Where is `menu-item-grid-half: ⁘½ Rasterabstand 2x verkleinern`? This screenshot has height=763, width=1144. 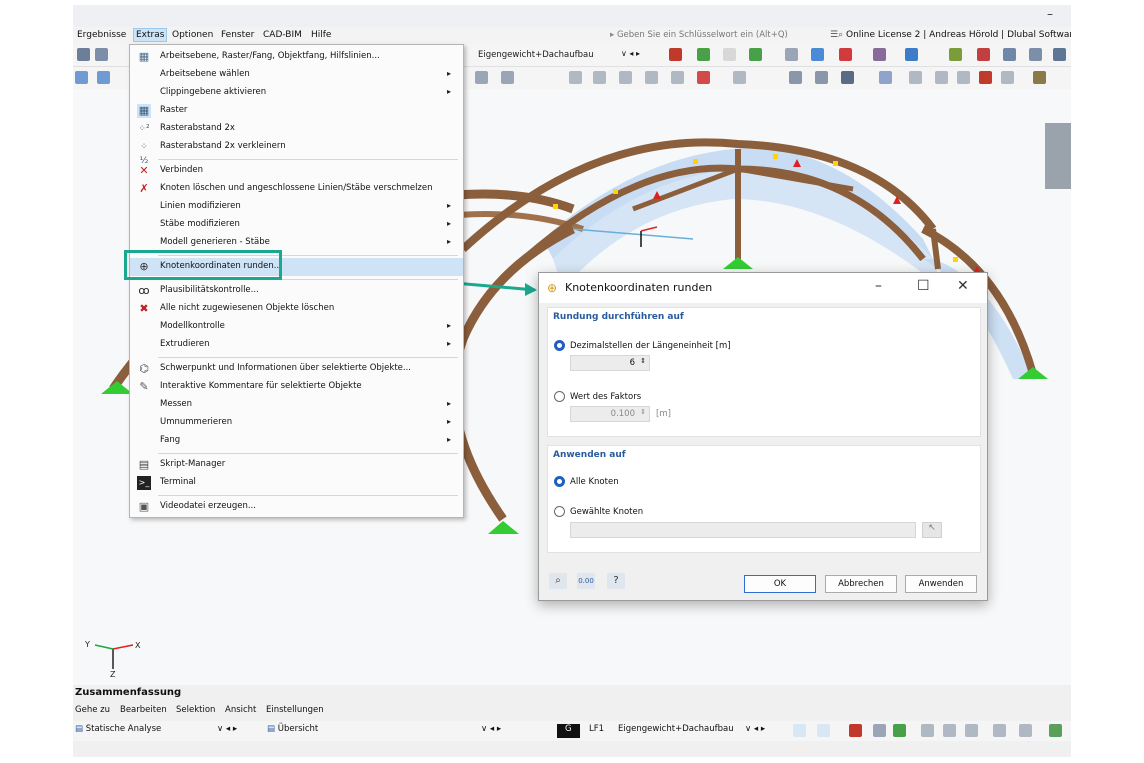
menu-item-grid-half: ⁘½ Rasterabstand 2x verkleinern is located at coordinates (296, 152).